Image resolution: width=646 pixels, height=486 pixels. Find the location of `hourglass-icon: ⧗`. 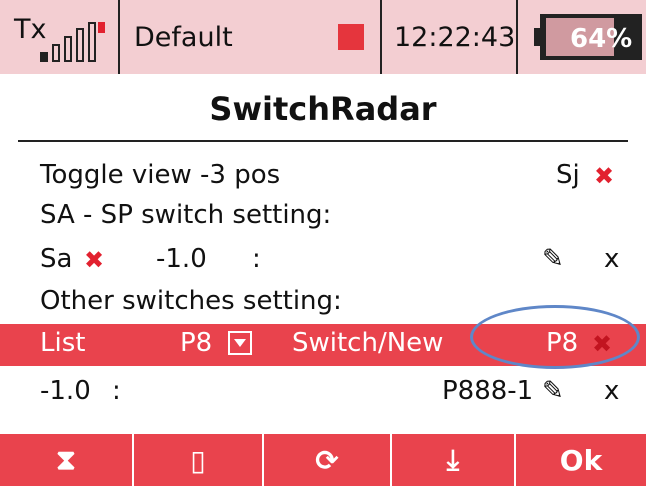

hourglass-icon: ⧗ is located at coordinates (66, 459).